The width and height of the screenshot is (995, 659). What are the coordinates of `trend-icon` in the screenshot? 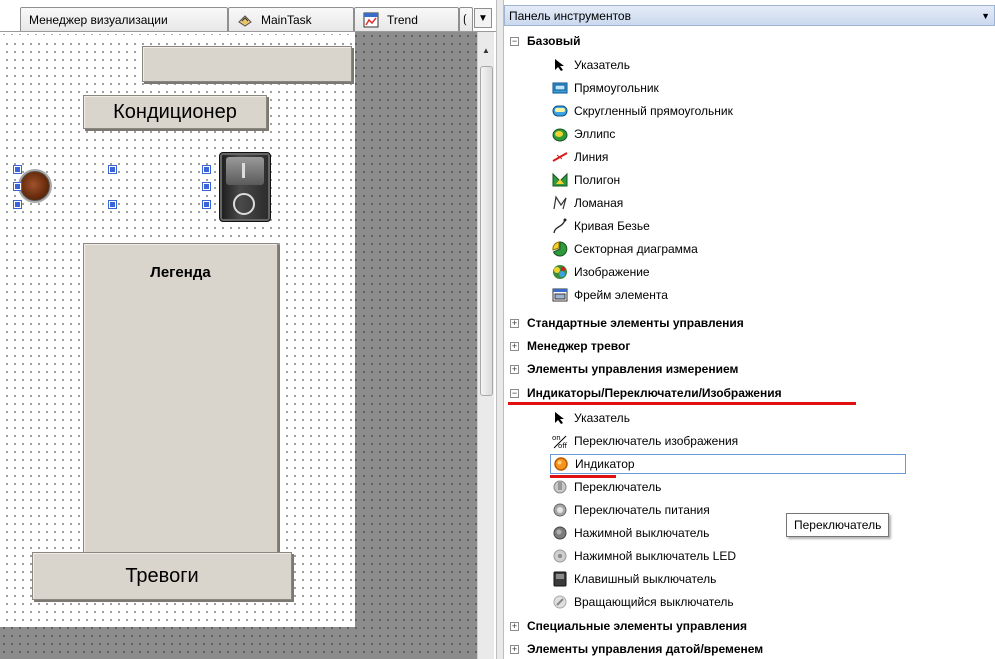 It's located at (371, 20).